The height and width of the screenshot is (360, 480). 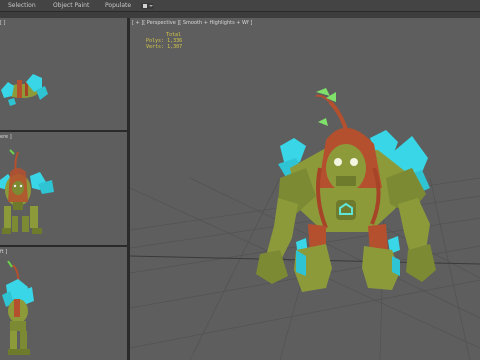 What do you see at coordinates (24, 90) in the screenshot?
I see `model-top-view` at bounding box center [24, 90].